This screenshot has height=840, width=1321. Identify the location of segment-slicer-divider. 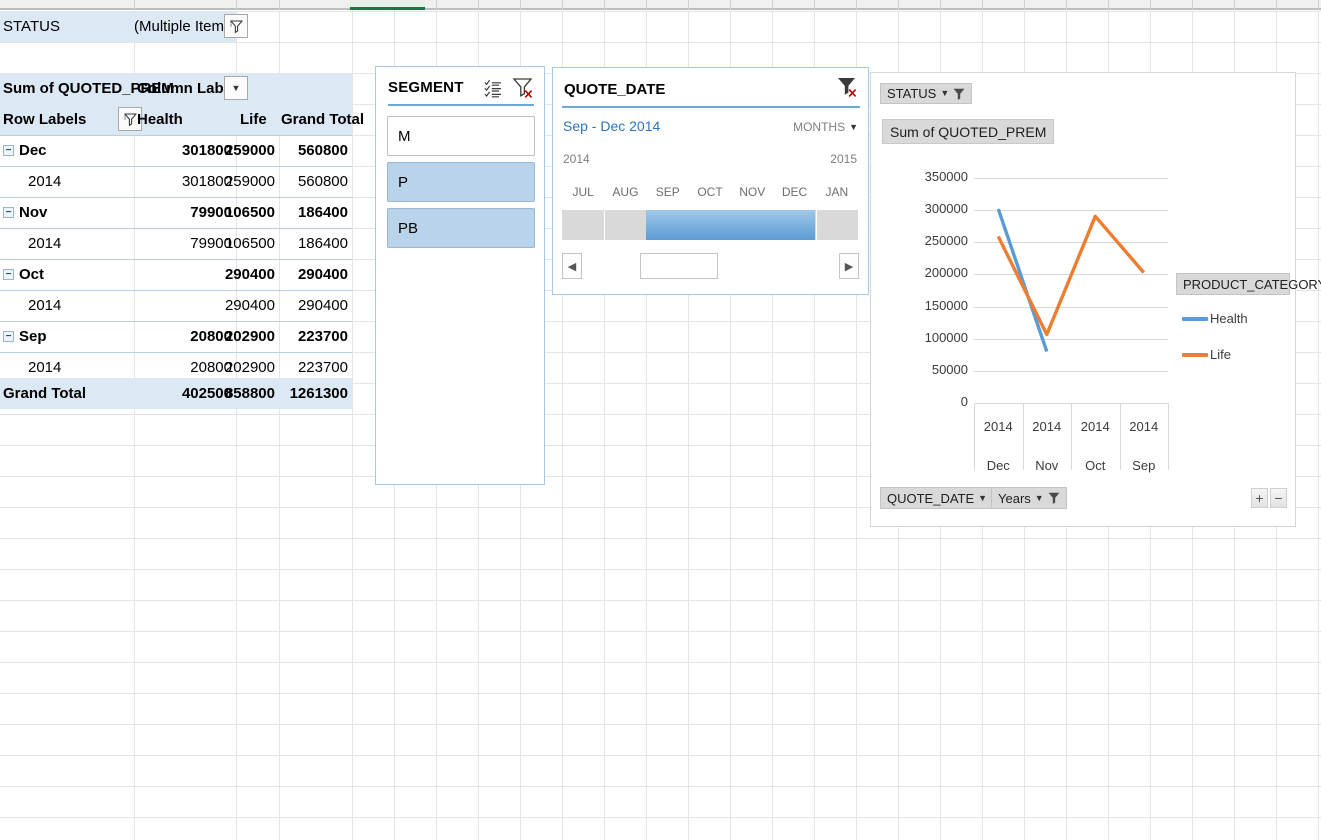
(461, 105).